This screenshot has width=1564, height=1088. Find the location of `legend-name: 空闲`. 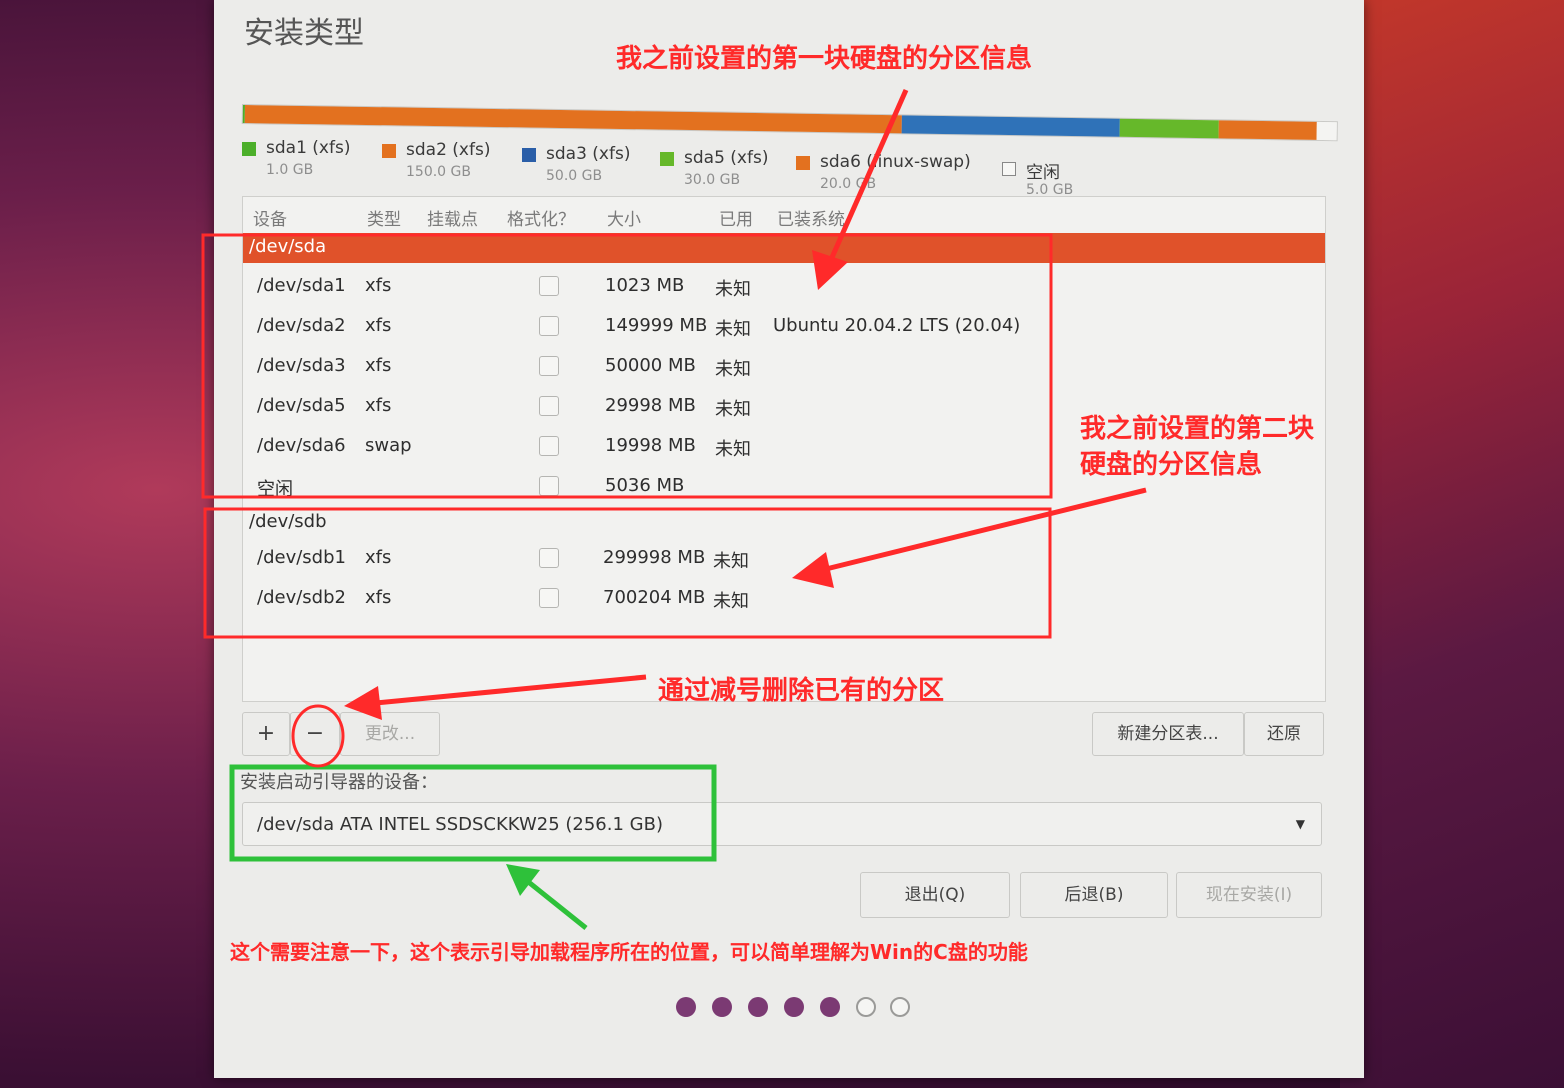

legend-name: 空闲 is located at coordinates (1043, 173).